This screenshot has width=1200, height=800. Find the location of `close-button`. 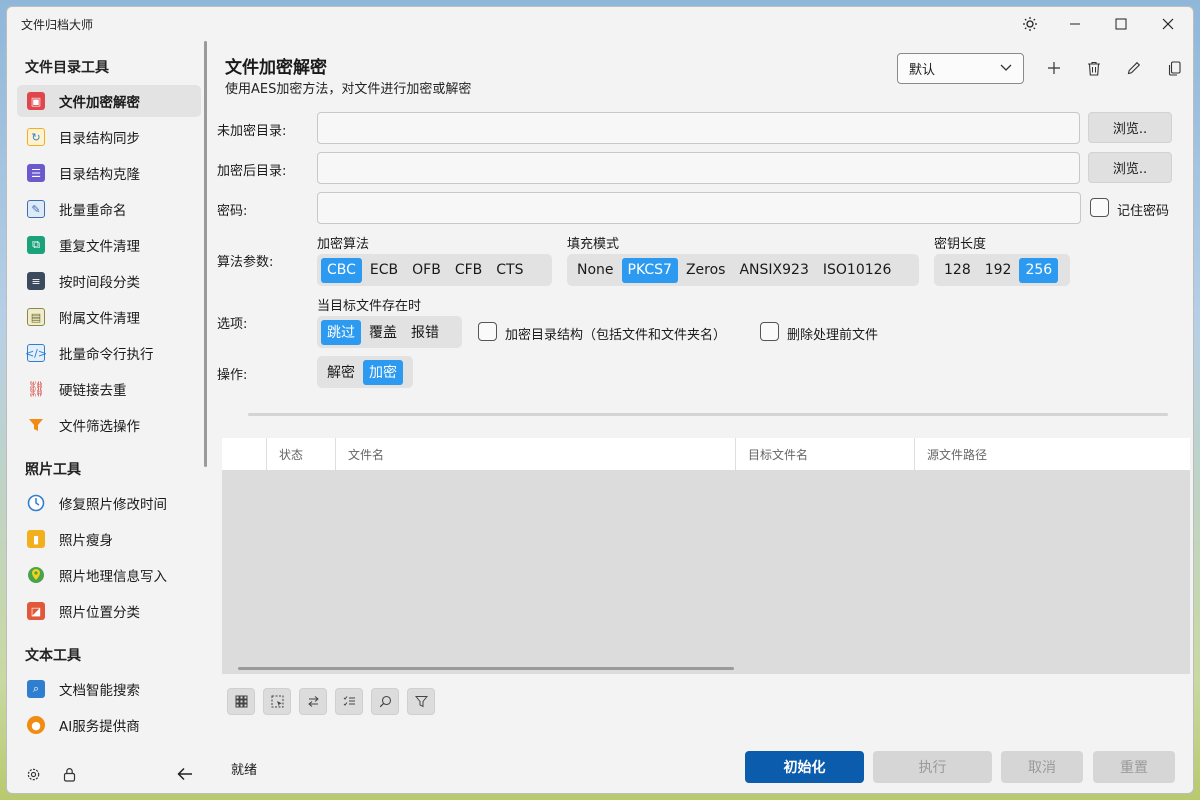

close-button is located at coordinates (1168, 24).